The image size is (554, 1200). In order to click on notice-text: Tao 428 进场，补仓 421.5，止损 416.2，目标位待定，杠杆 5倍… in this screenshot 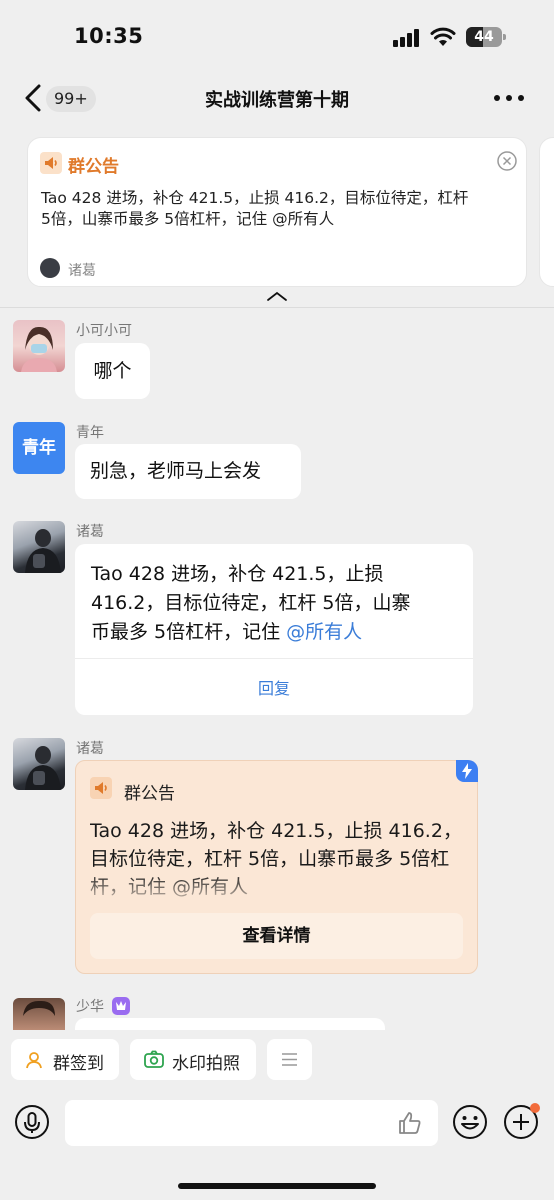, I will do `click(255, 208)`.